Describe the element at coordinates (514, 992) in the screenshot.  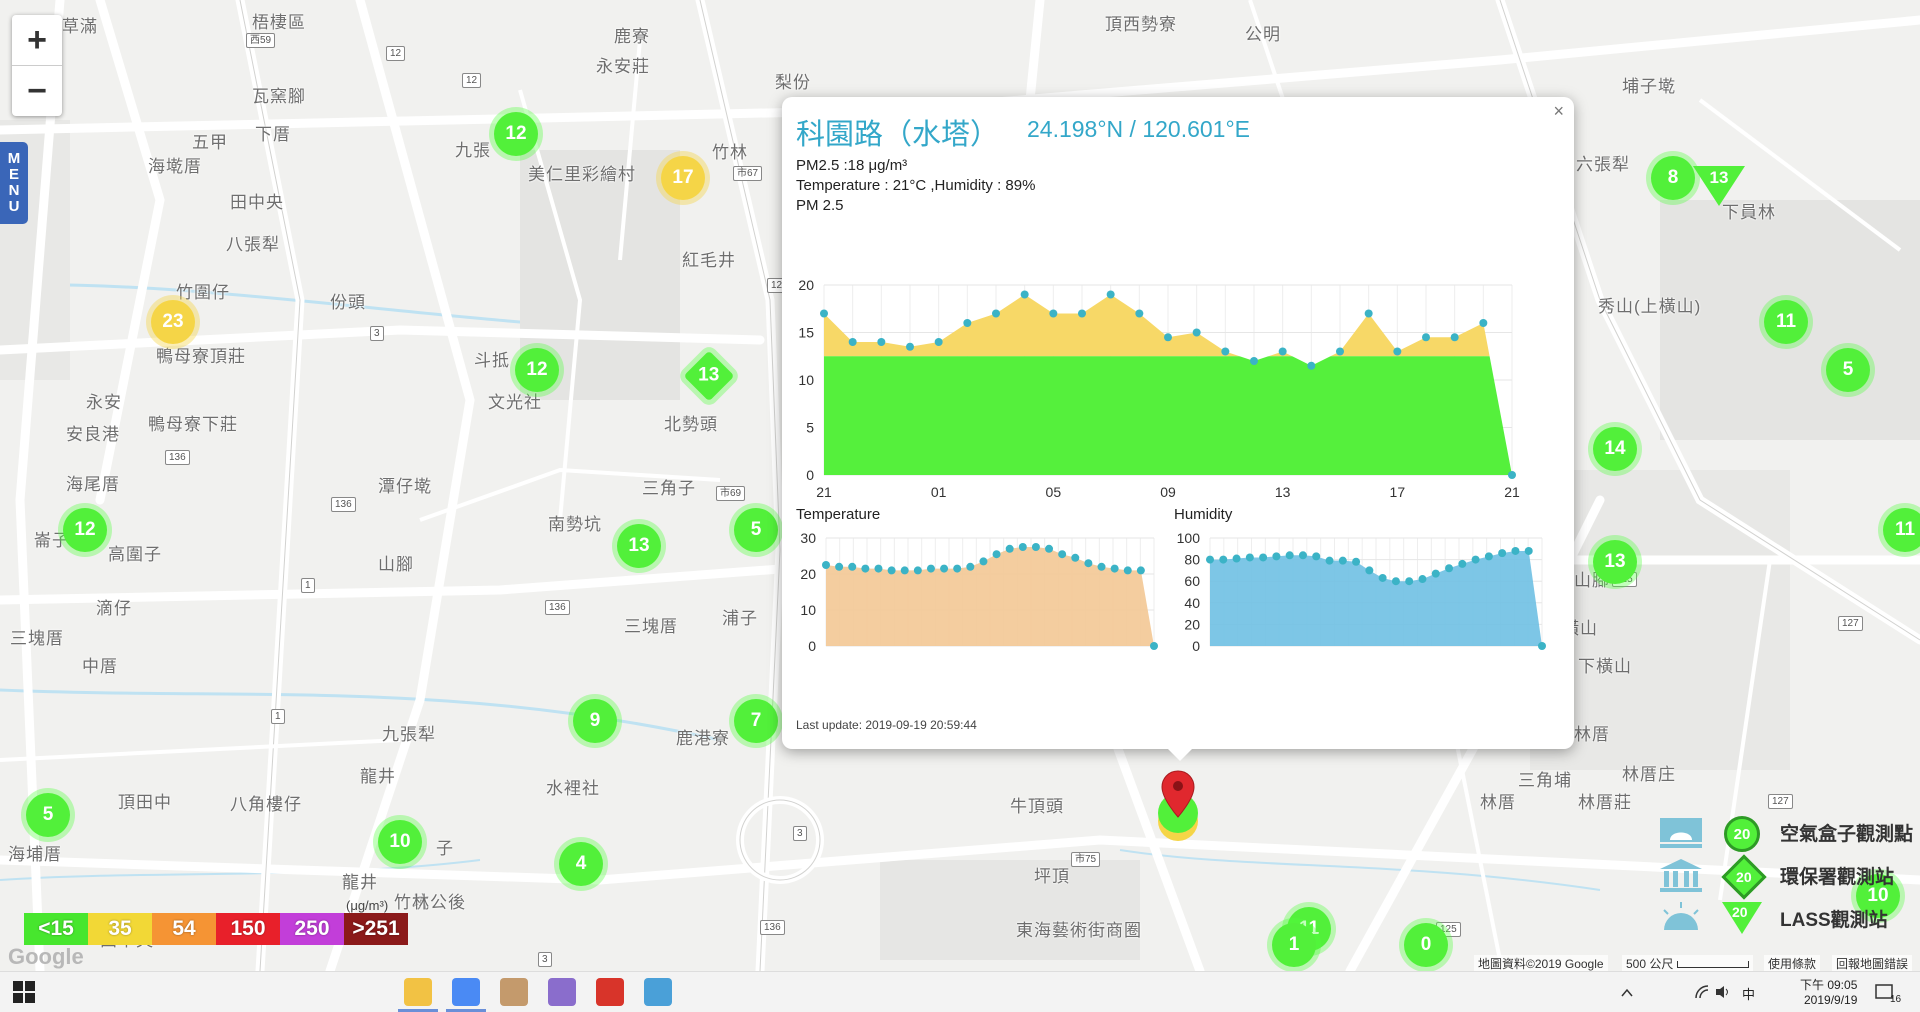
I see `paint-brush-icon` at that location.